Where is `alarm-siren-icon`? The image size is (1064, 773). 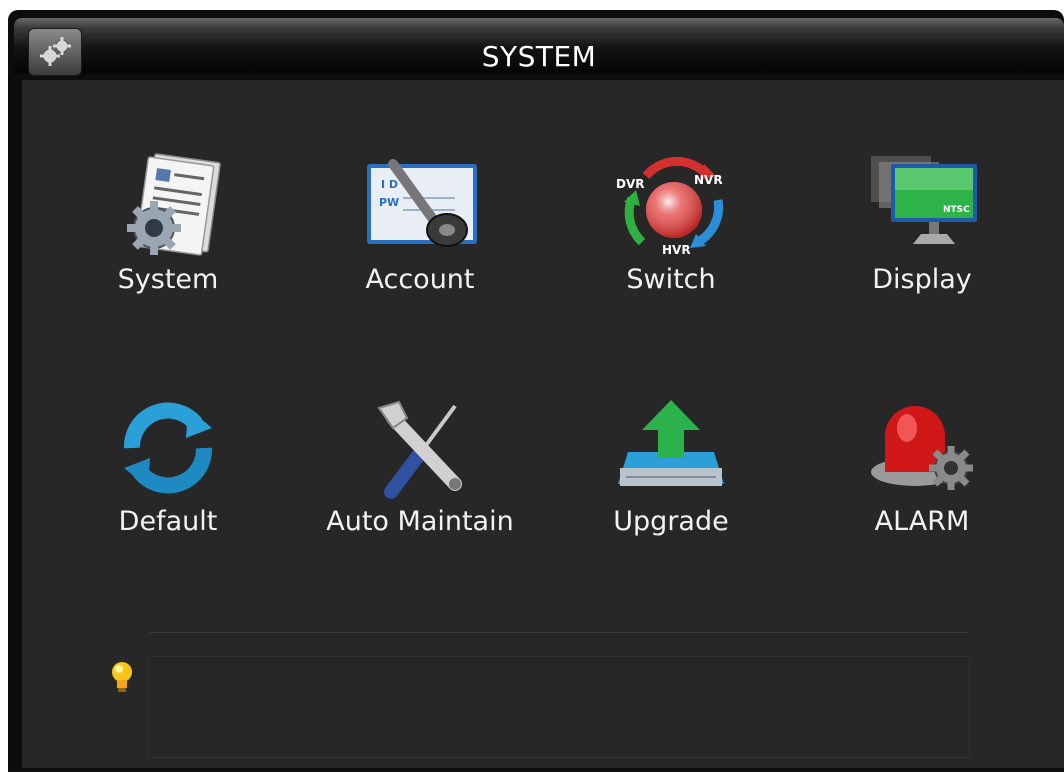 alarm-siren-icon is located at coordinates (922, 448).